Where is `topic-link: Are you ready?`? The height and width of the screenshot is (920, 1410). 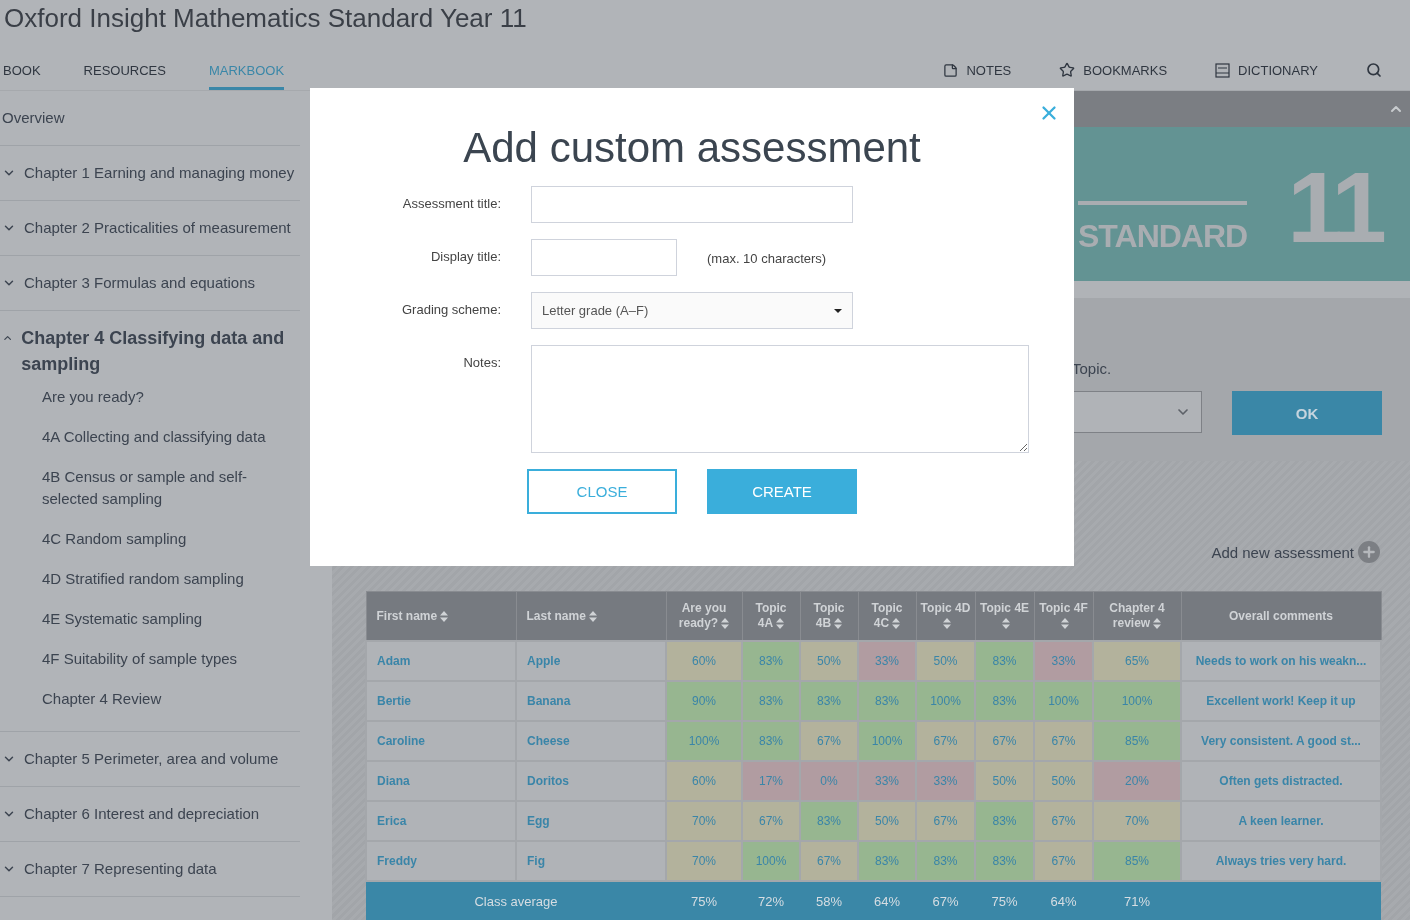 topic-link: Are you ready? is located at coordinates (150, 397).